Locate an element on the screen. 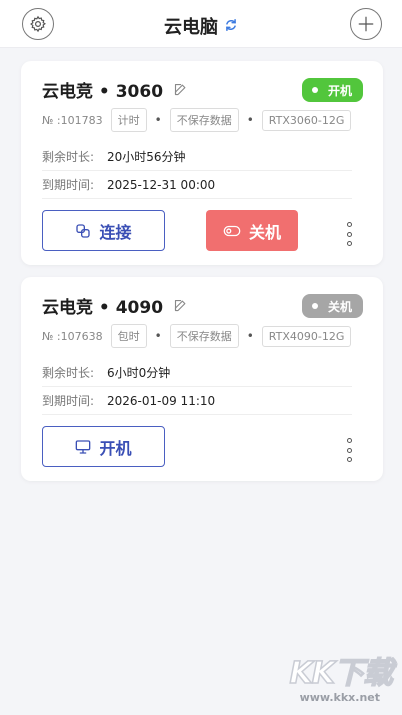  gpu-tag: RTX3060-12G is located at coordinates (306, 120).